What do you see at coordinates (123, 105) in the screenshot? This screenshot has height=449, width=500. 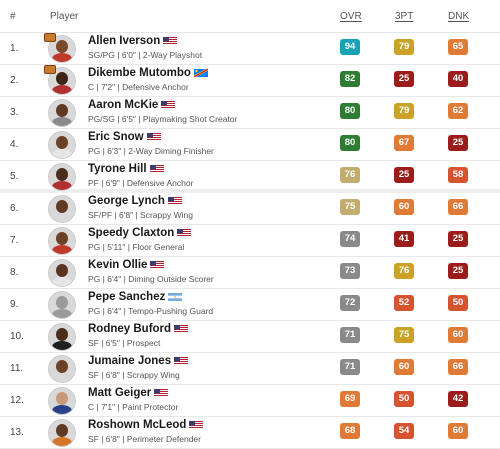 I see `player-name: Aaron McKie` at bounding box center [123, 105].